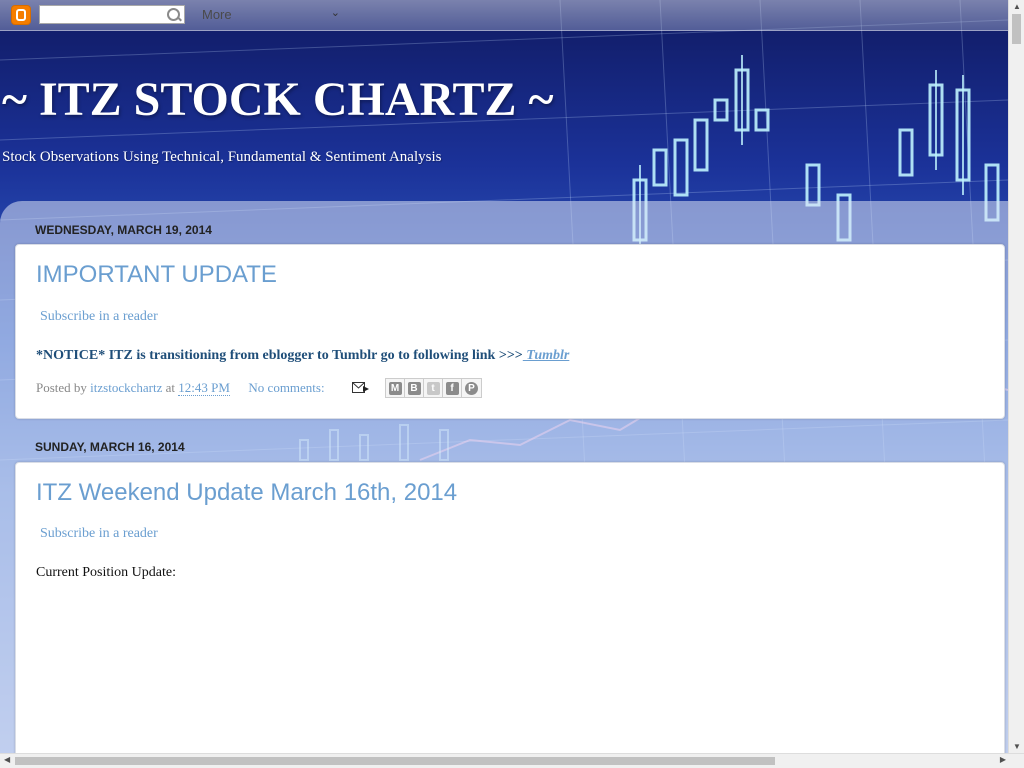 Image resolution: width=1024 pixels, height=768 pixels. Describe the element at coordinates (126, 387) in the screenshot. I see `author-link: itzstockchartz` at that location.